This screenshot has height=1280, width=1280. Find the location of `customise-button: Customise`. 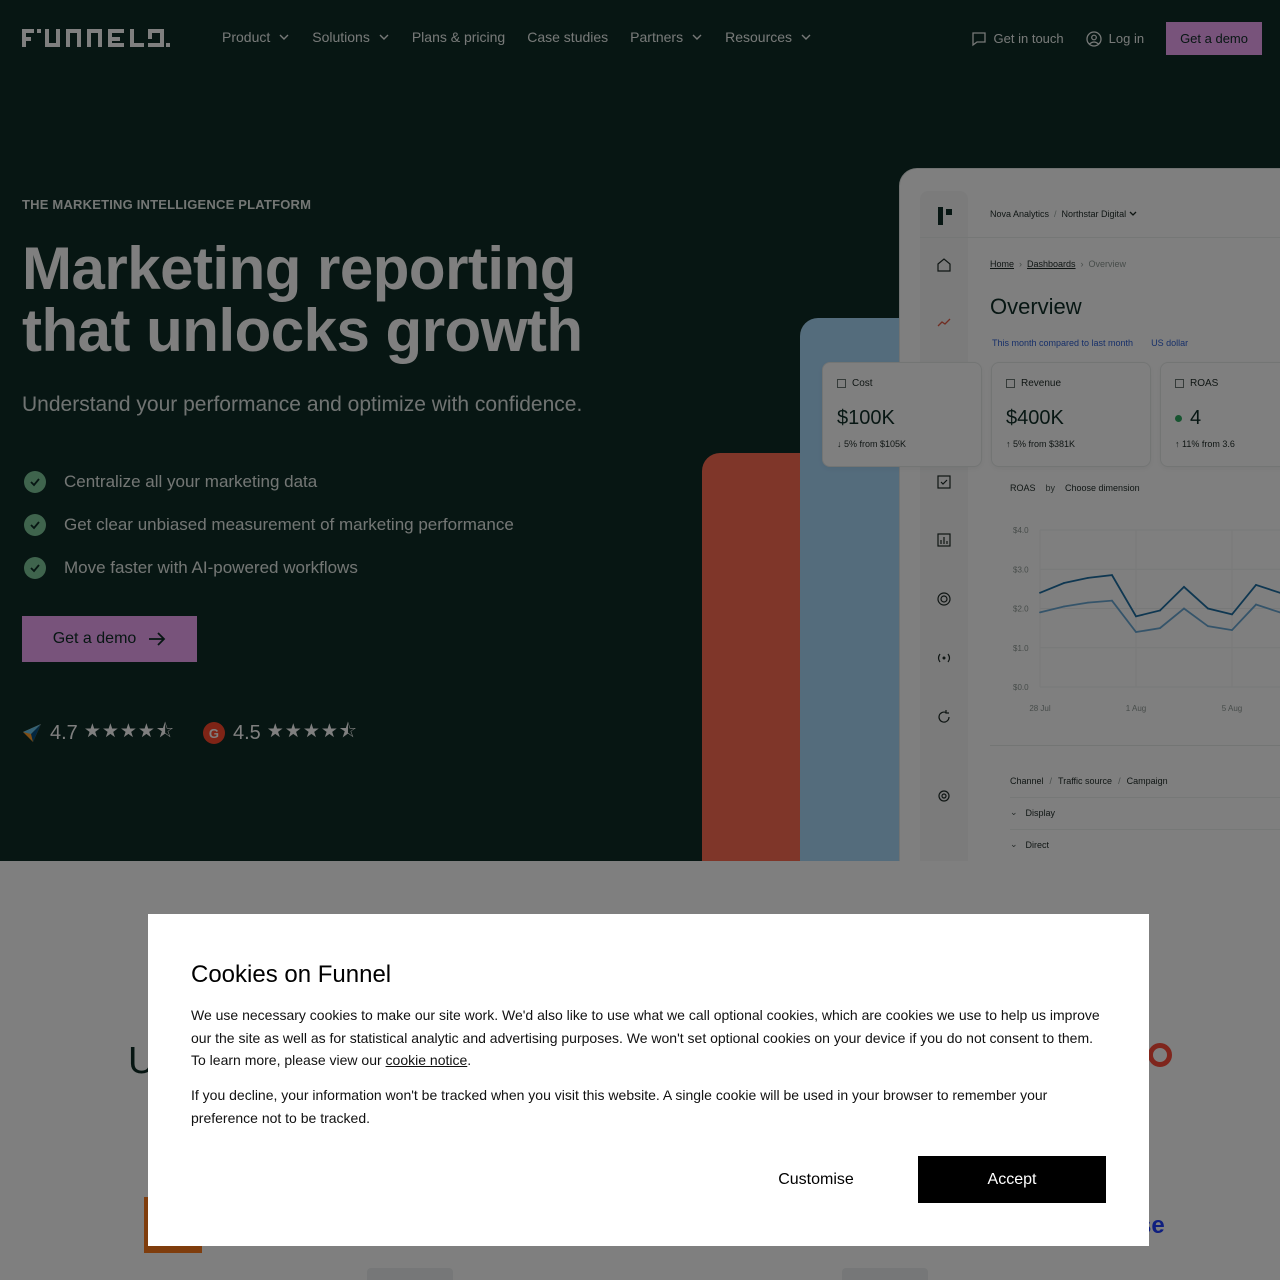

customise-button: Customise is located at coordinates (816, 1180).